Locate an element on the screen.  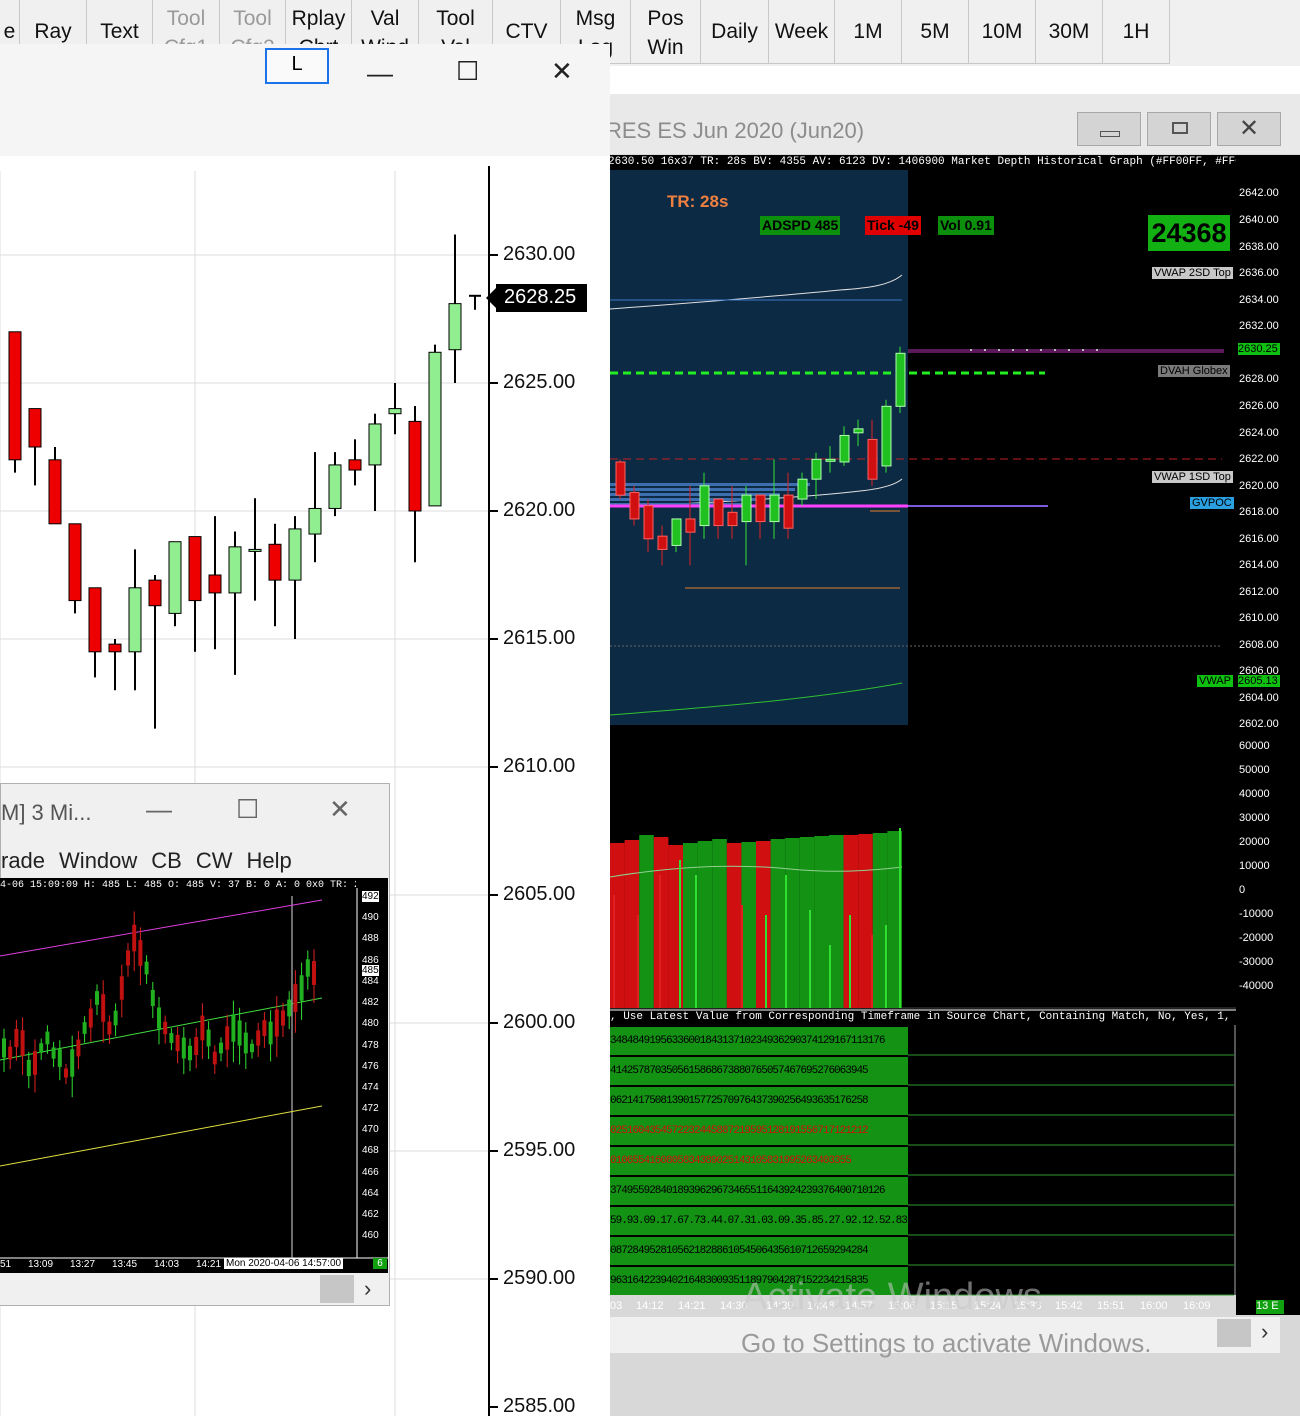
toolbar-button-label: 1H is located at coordinates (1136, 31).